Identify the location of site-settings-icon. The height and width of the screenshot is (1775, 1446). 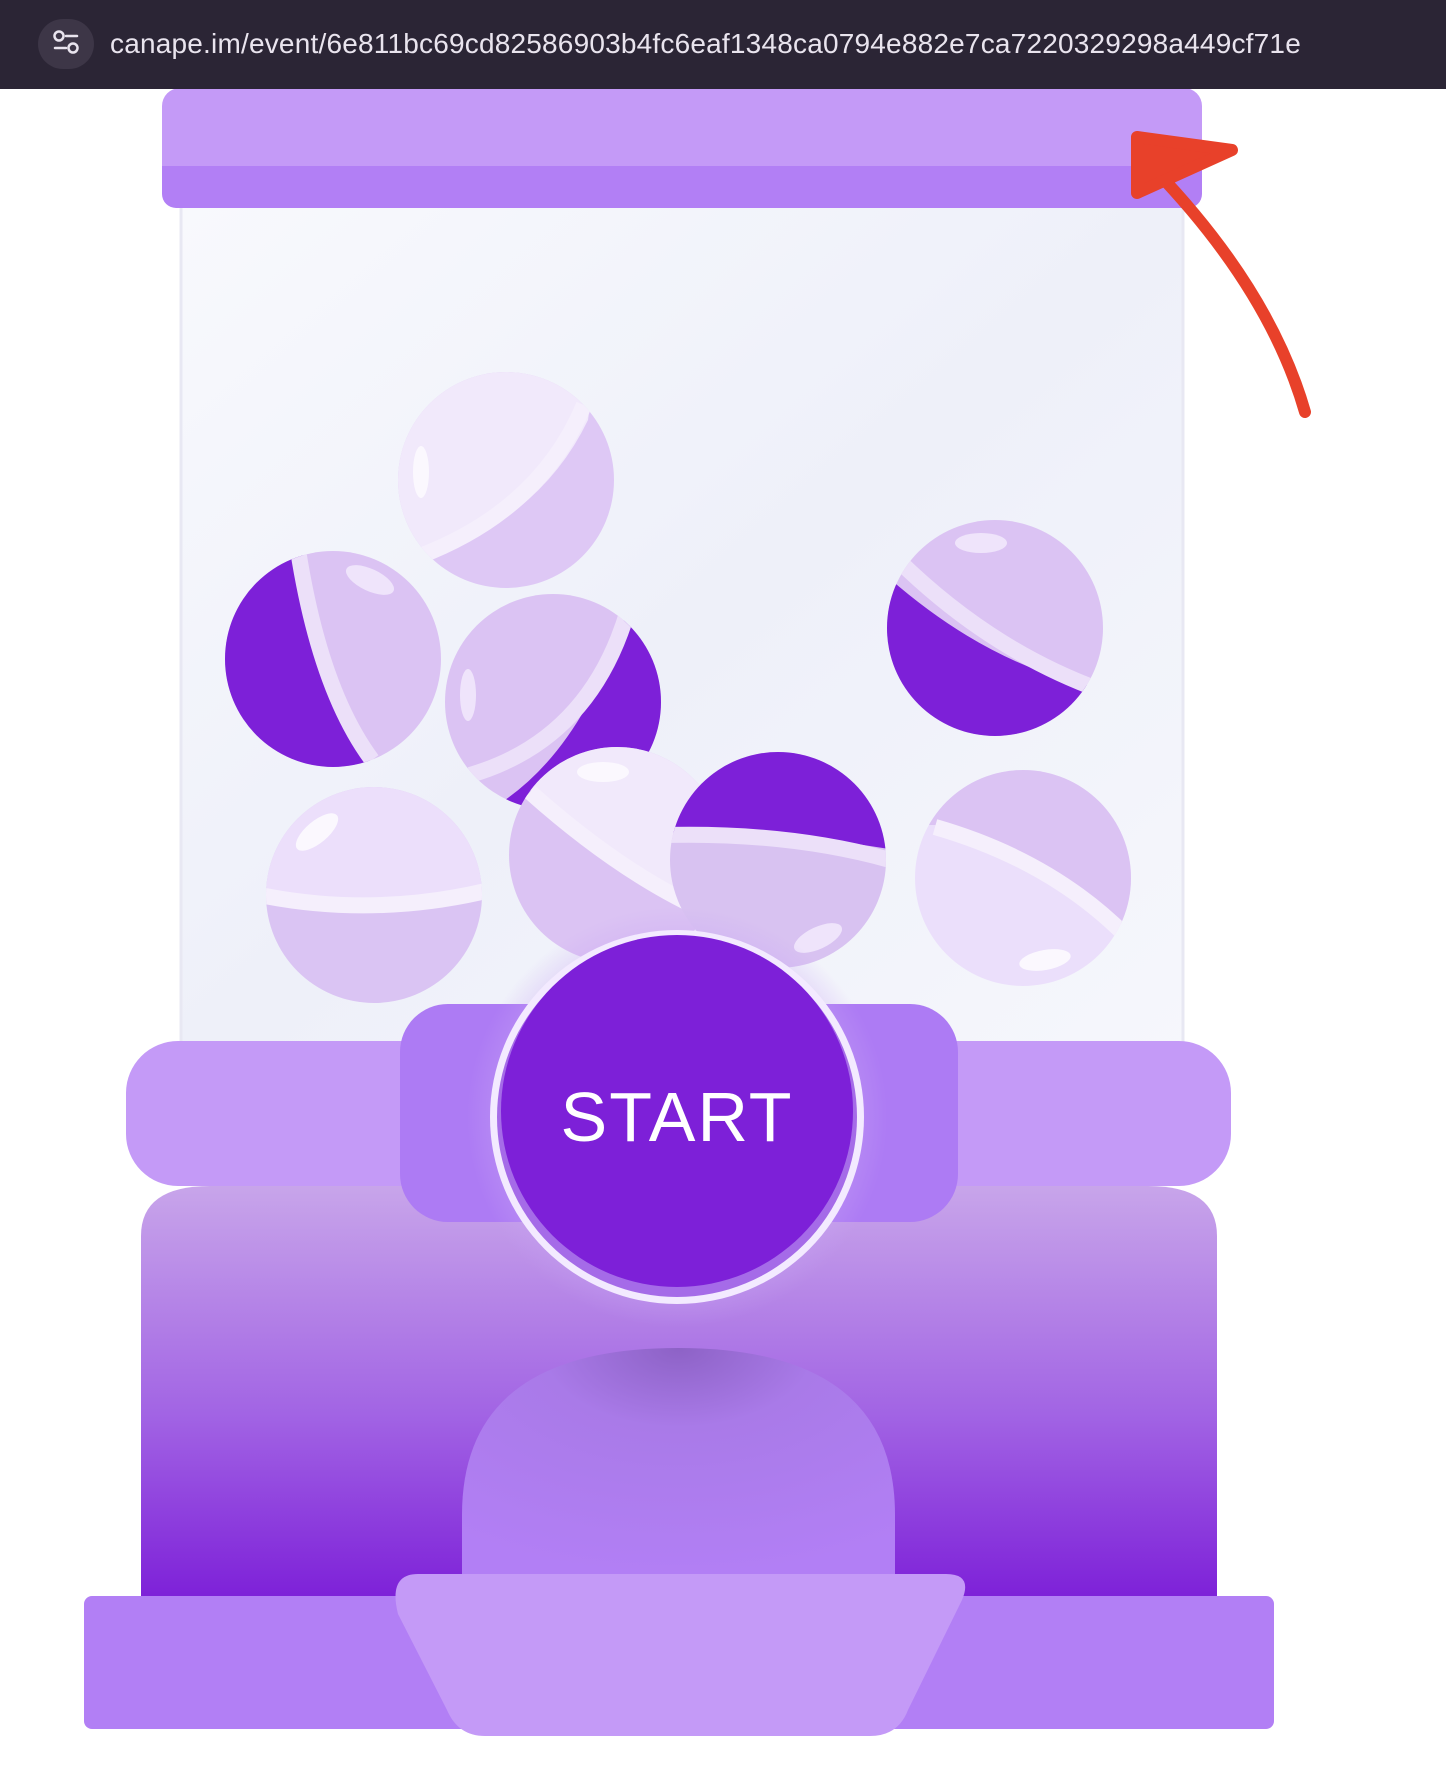
(66, 44).